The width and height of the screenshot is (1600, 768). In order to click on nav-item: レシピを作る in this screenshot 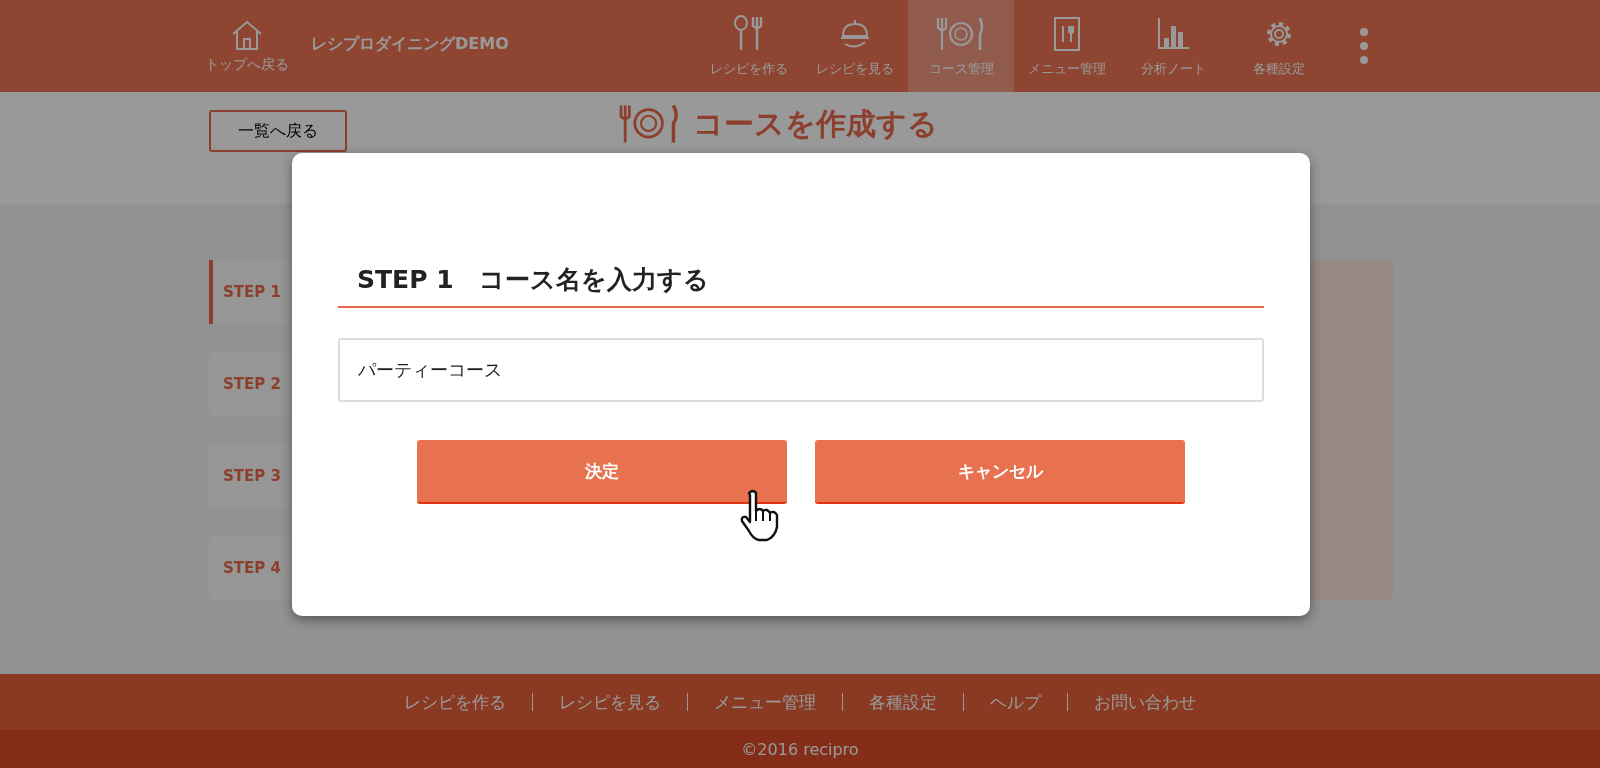, I will do `click(749, 46)`.